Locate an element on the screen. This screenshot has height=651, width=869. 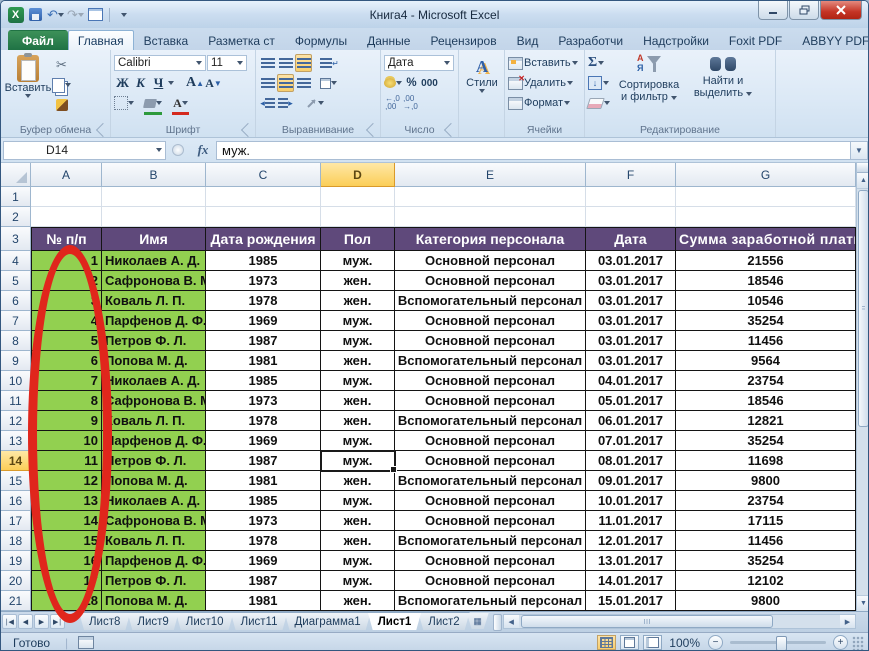
font-size-select: 11 is located at coordinates (227, 63).